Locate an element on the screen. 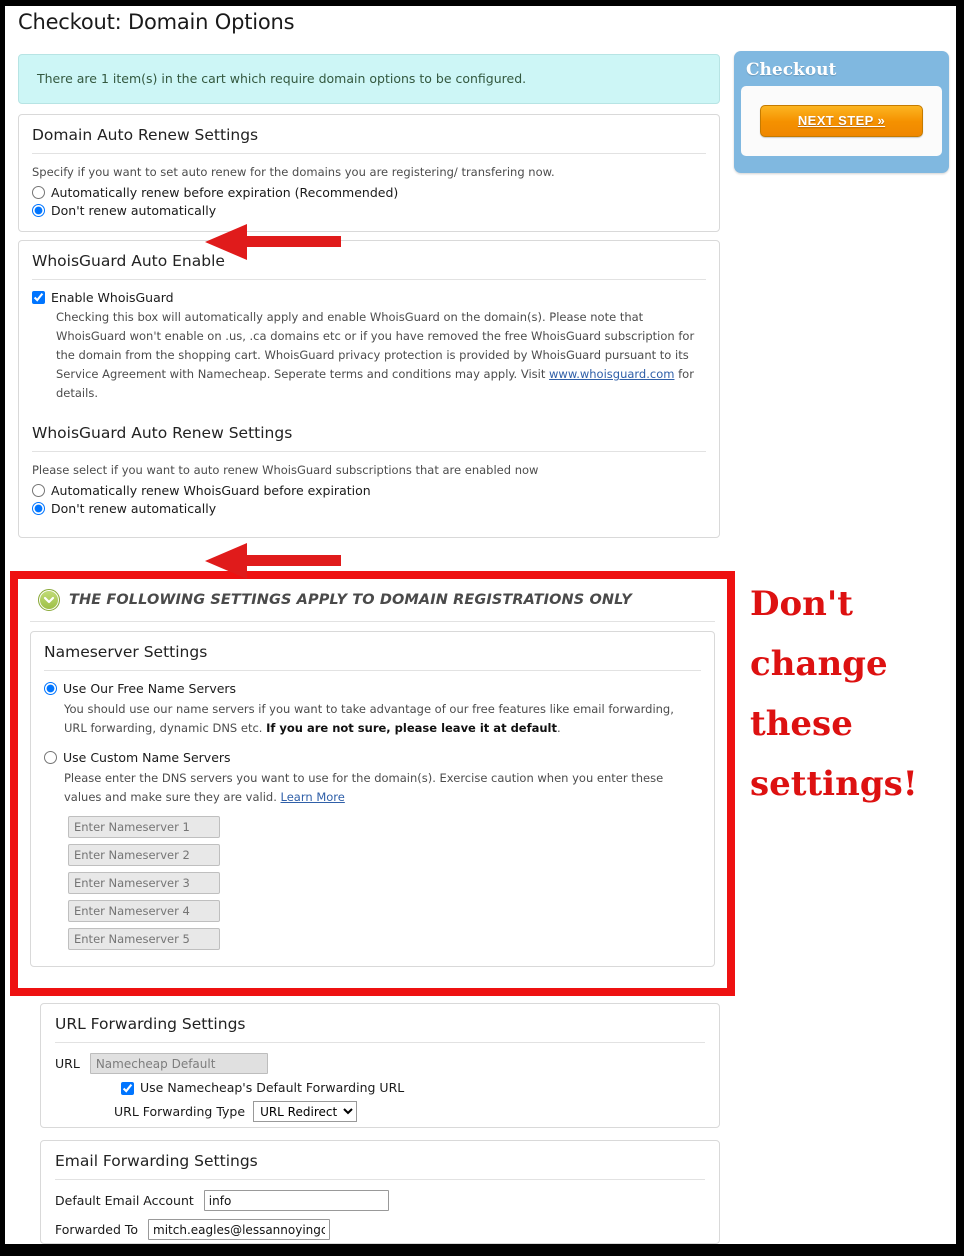 This screenshot has height=1256, width=964. url-forwarding-type-row: URL Forwarding Type URL Redirect is located at coordinates (380, 1111).